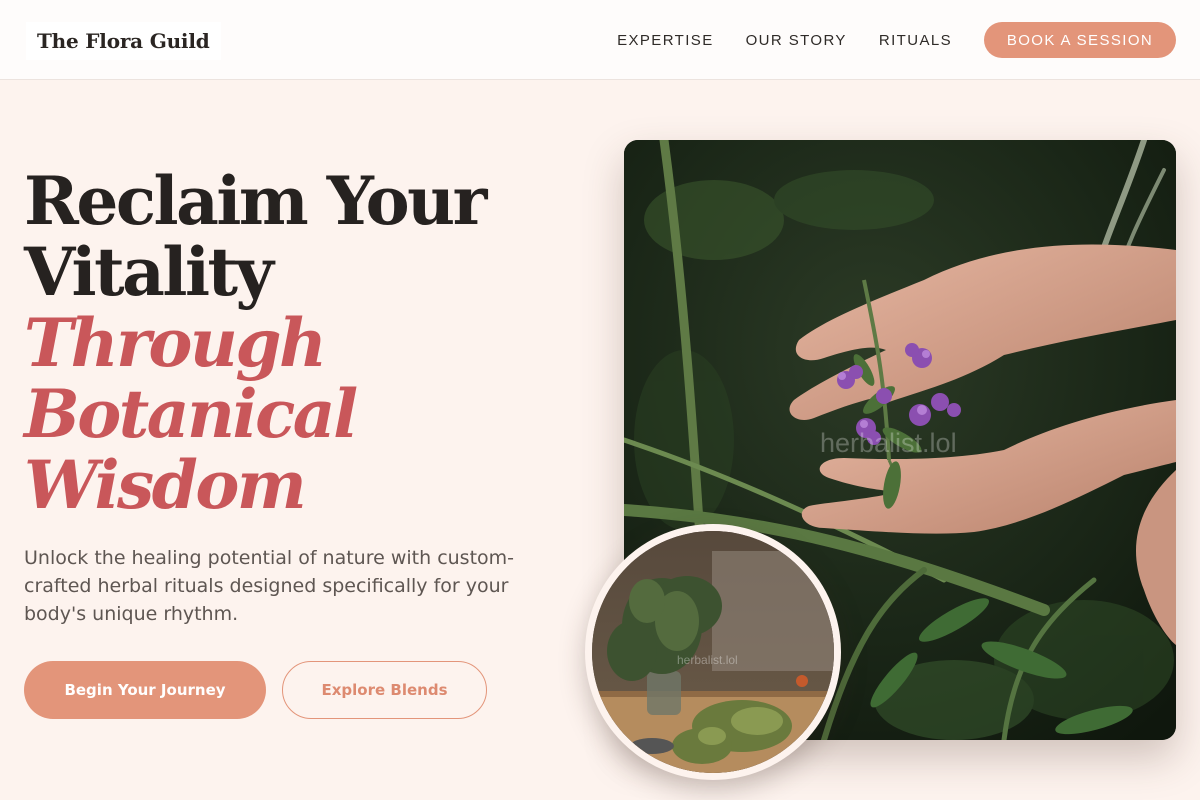  I want to click on nav-link-rituals: RITUALS, so click(915, 40).